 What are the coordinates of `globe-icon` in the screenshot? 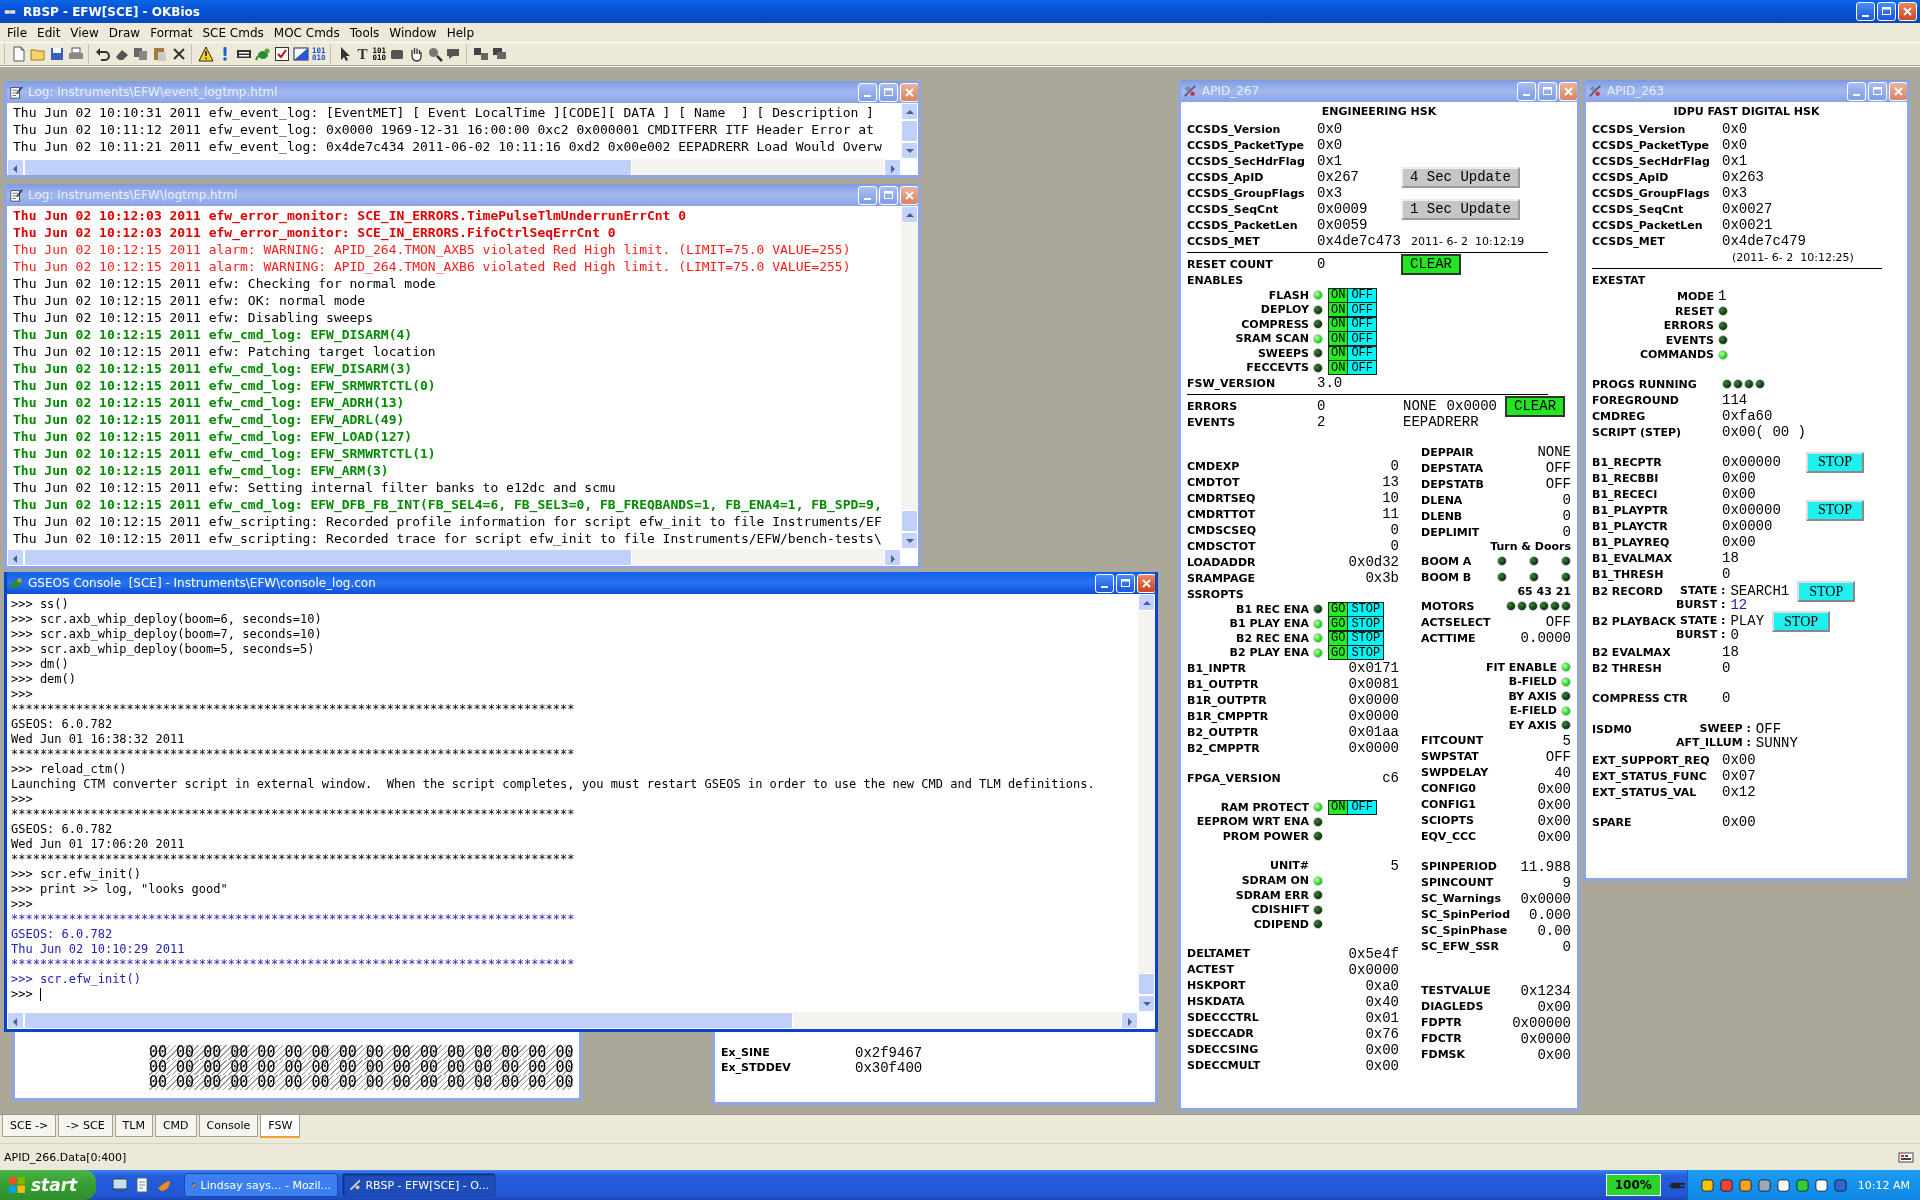 It's located at (164, 1185).